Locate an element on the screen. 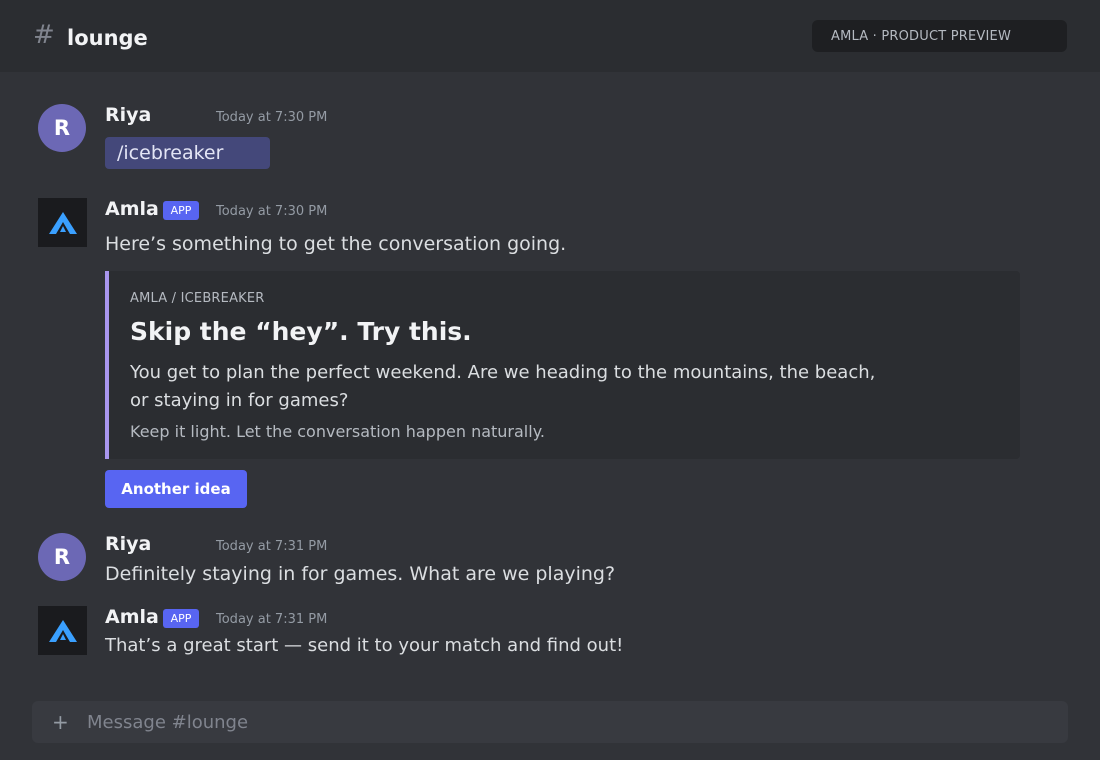 Image resolution: width=1100 pixels, height=760 pixels. channel-title: lounge is located at coordinates (107, 38).